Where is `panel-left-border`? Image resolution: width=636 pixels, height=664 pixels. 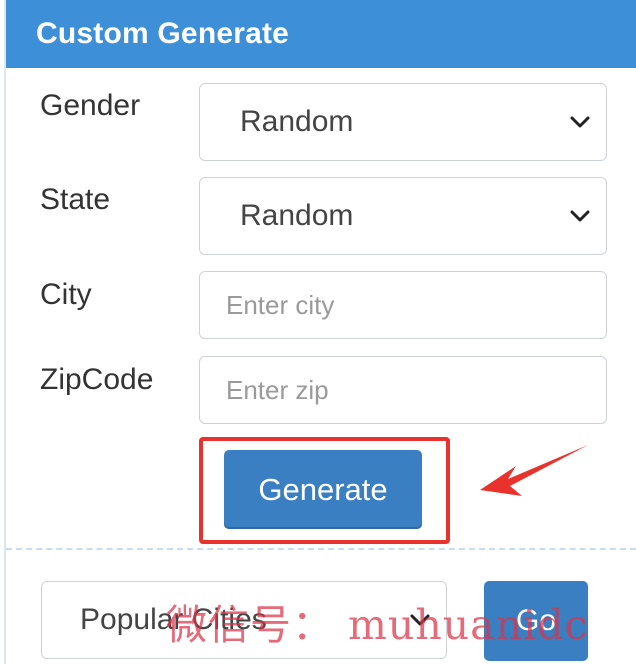
panel-left-border is located at coordinates (5, 332).